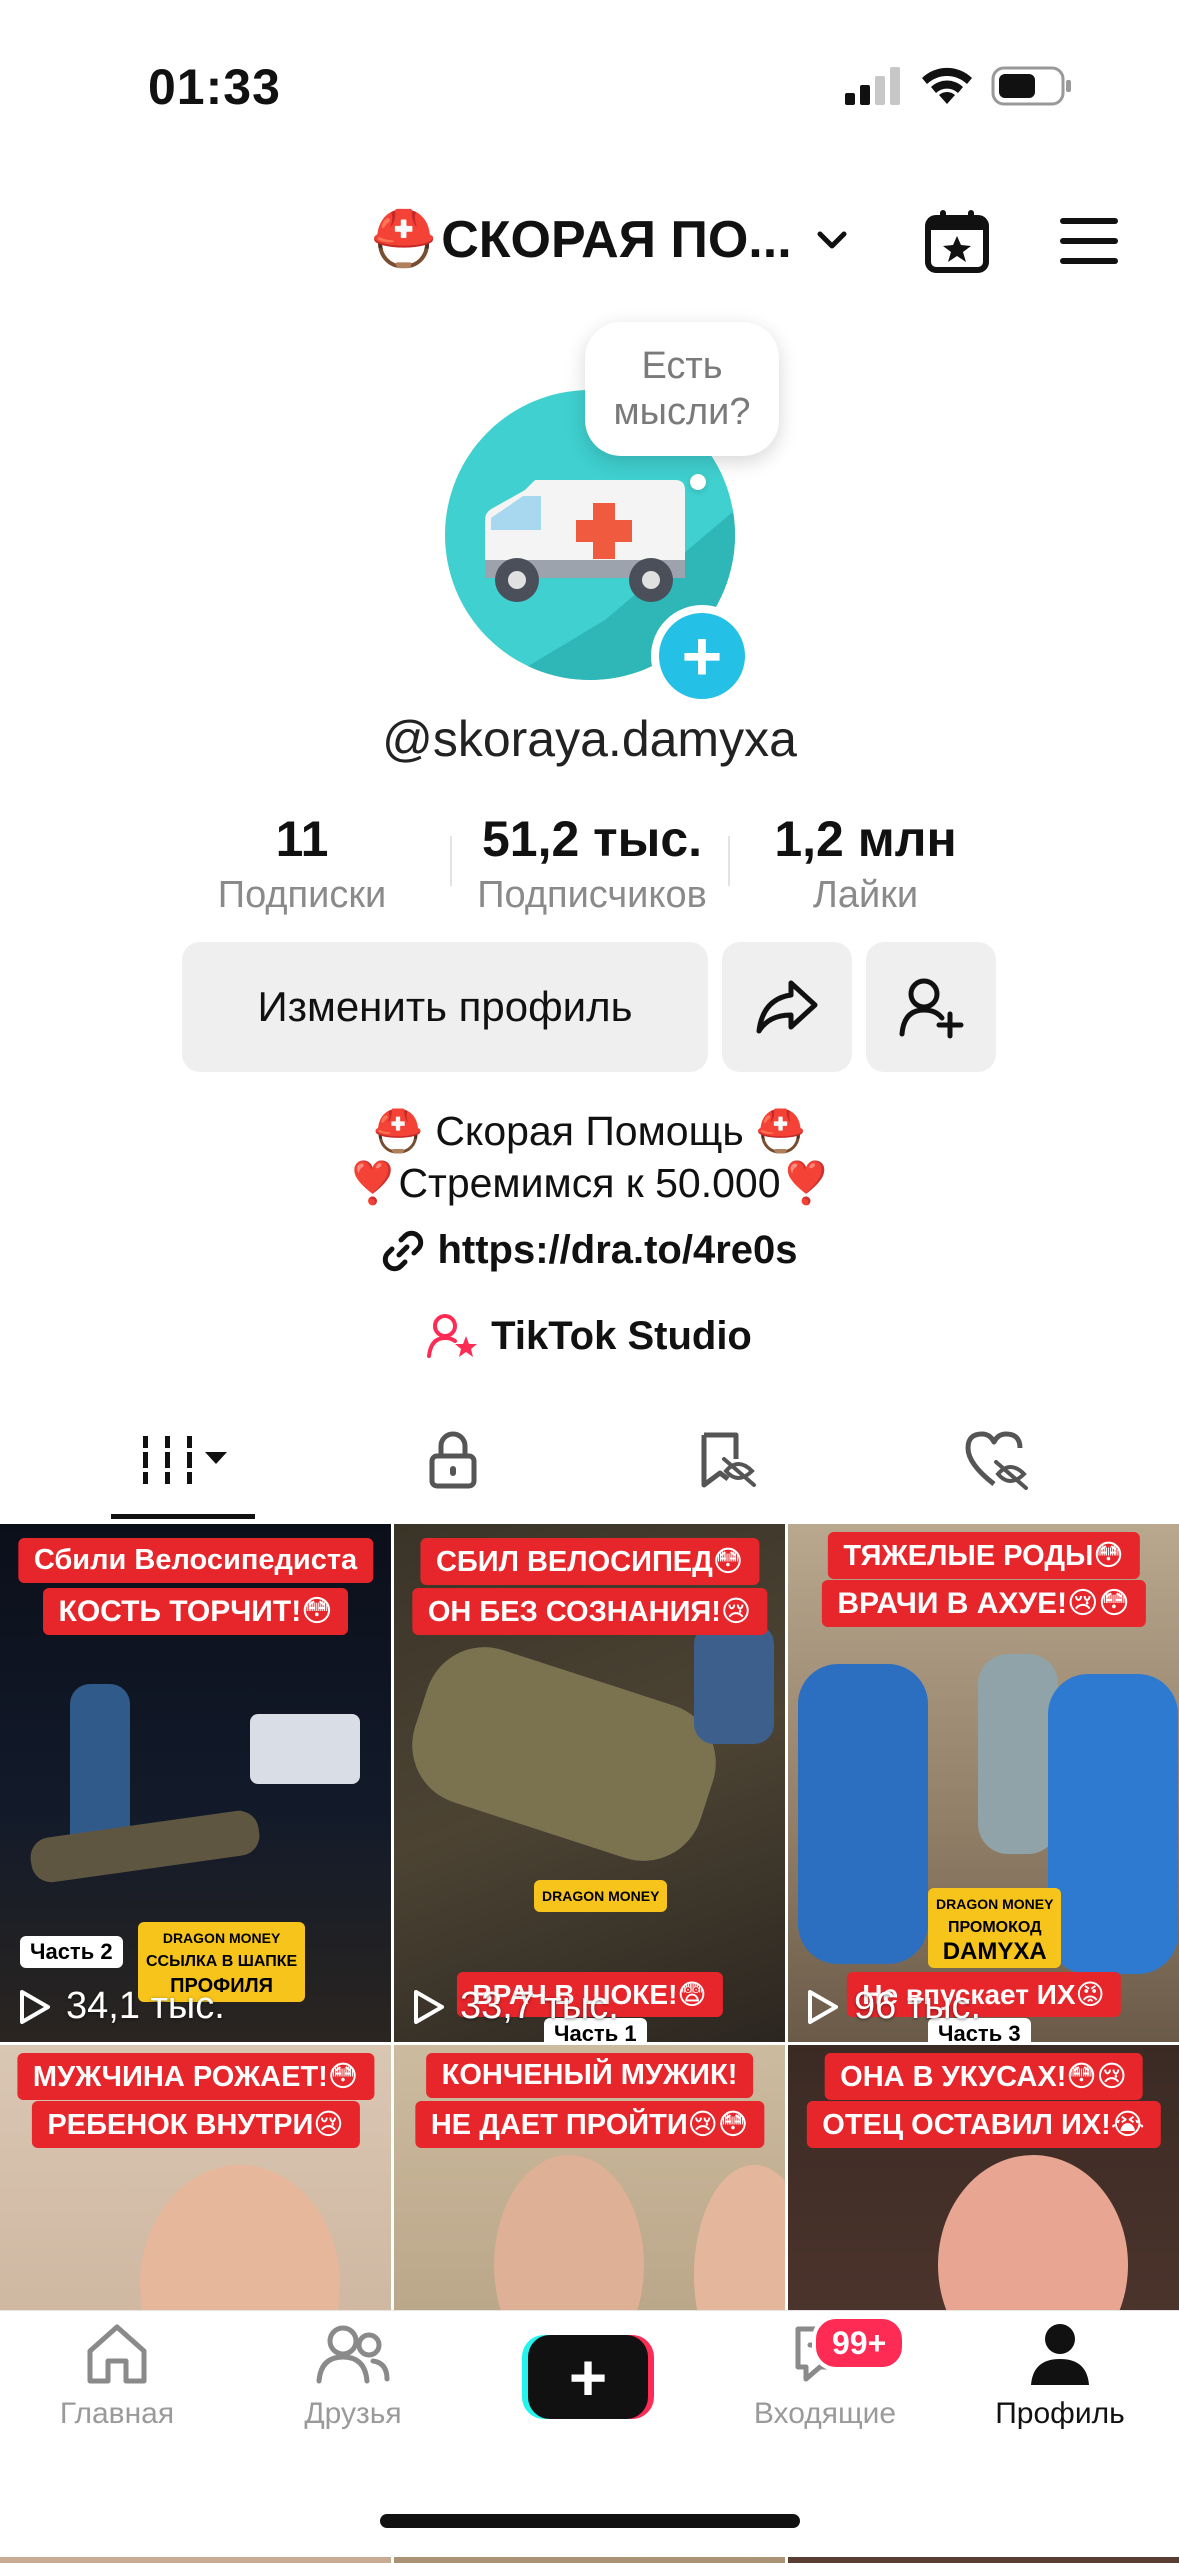 The image size is (1179, 2563). Describe the element at coordinates (214, 87) in the screenshot. I see `status-time: 01:33` at that location.